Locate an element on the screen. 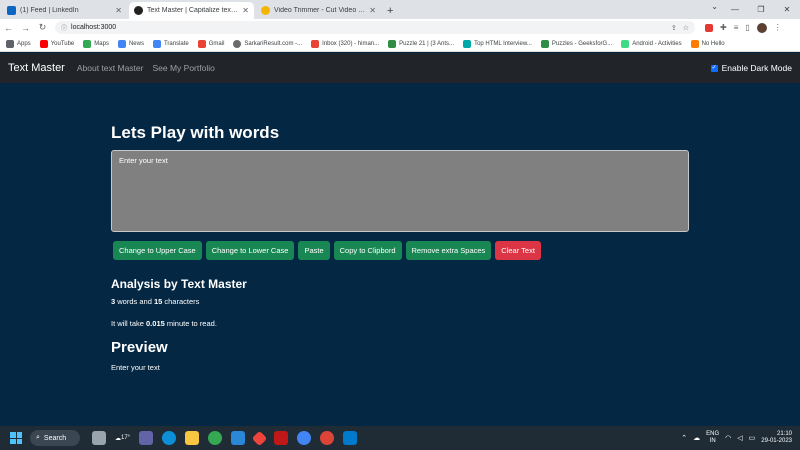  bookmark-apps: Apps is located at coordinates (18, 43).